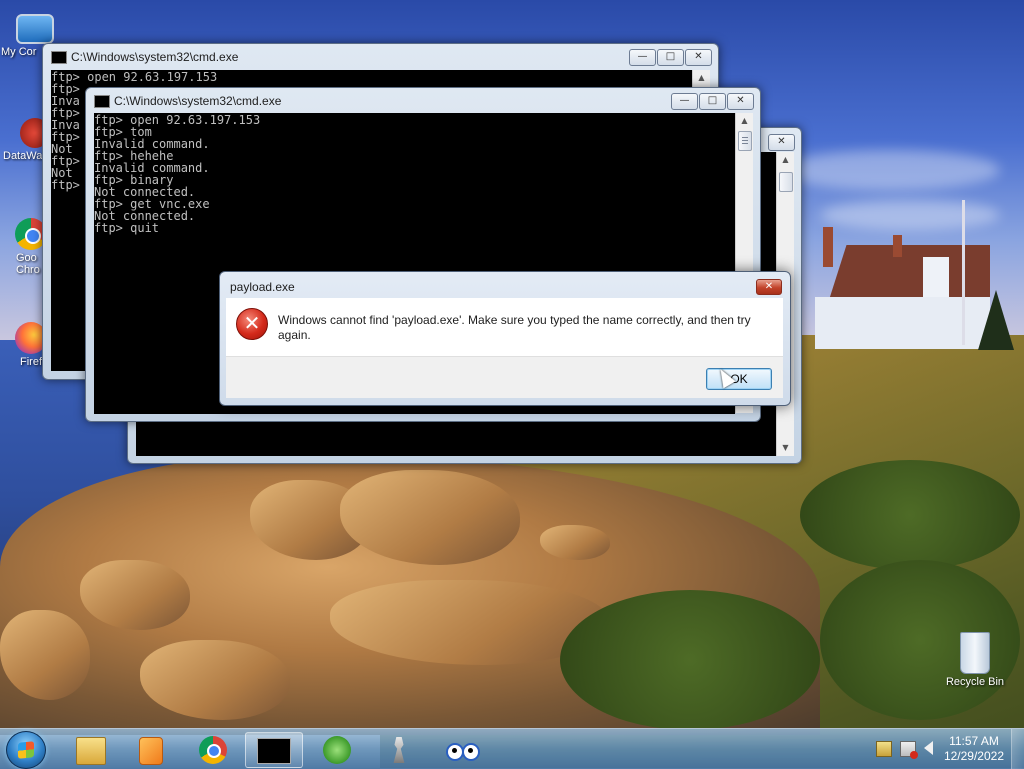  I want to click on taskbar-chess, so click(400, 750).